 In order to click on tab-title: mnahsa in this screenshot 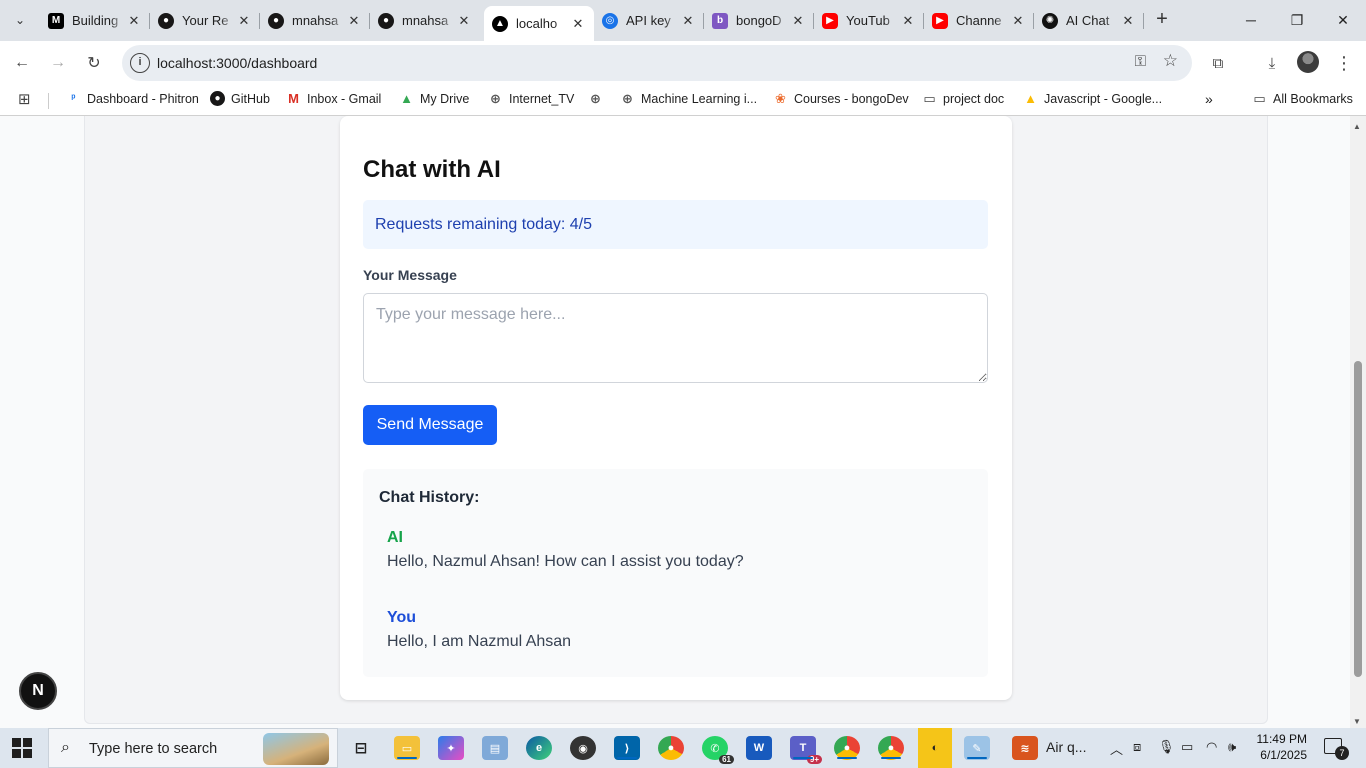, I will do `click(425, 20)`.